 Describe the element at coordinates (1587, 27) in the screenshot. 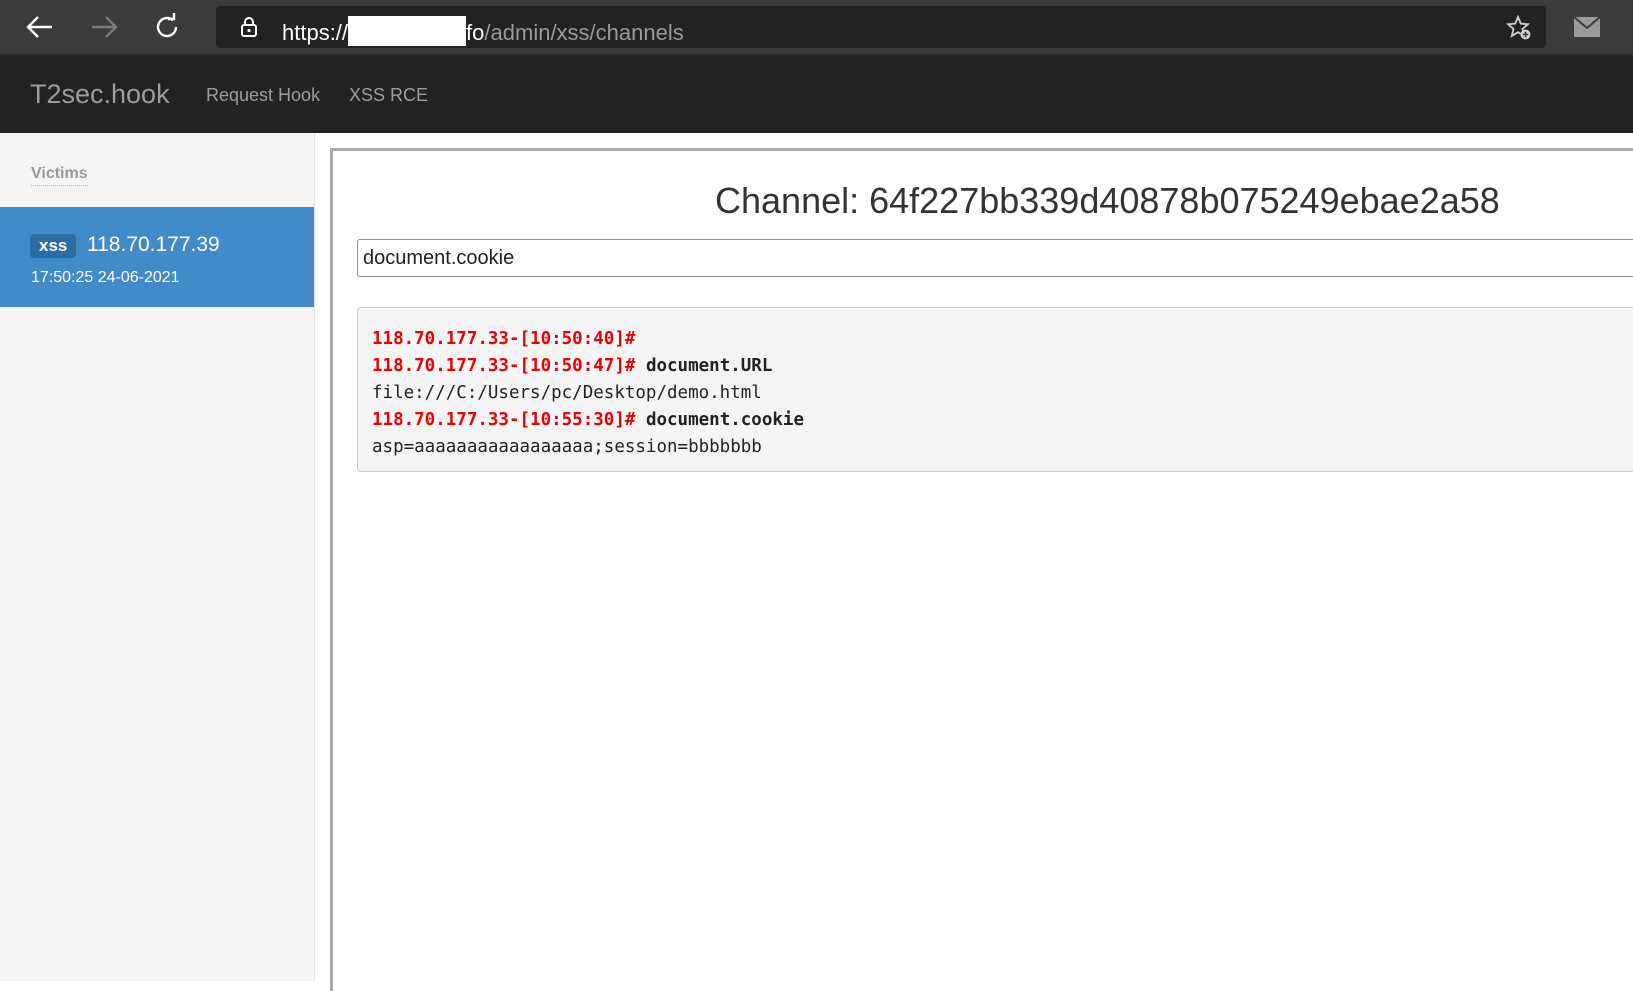

I see `mail-icon` at that location.